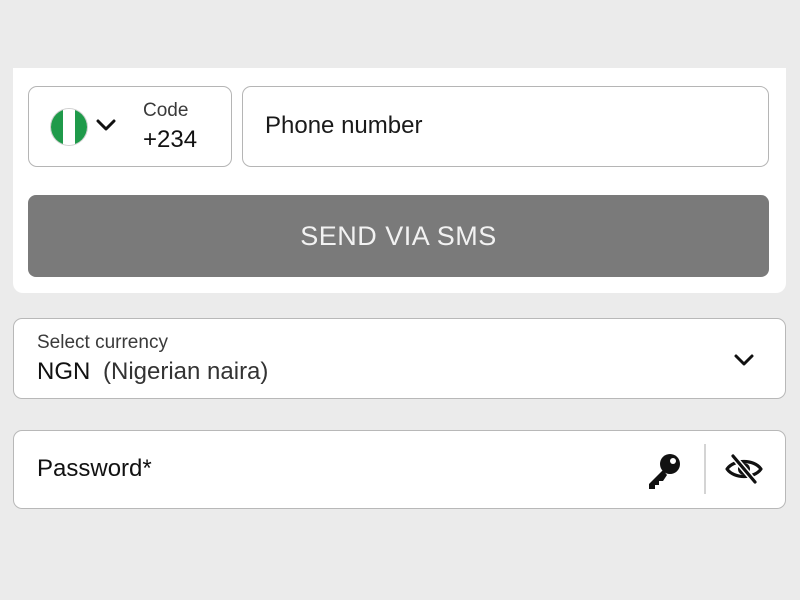 This screenshot has height=600, width=800. I want to click on currency-code: NGN, so click(64, 371).